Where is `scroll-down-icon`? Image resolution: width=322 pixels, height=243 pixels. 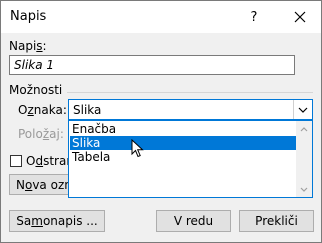
scroll-down-icon is located at coordinates (304, 189).